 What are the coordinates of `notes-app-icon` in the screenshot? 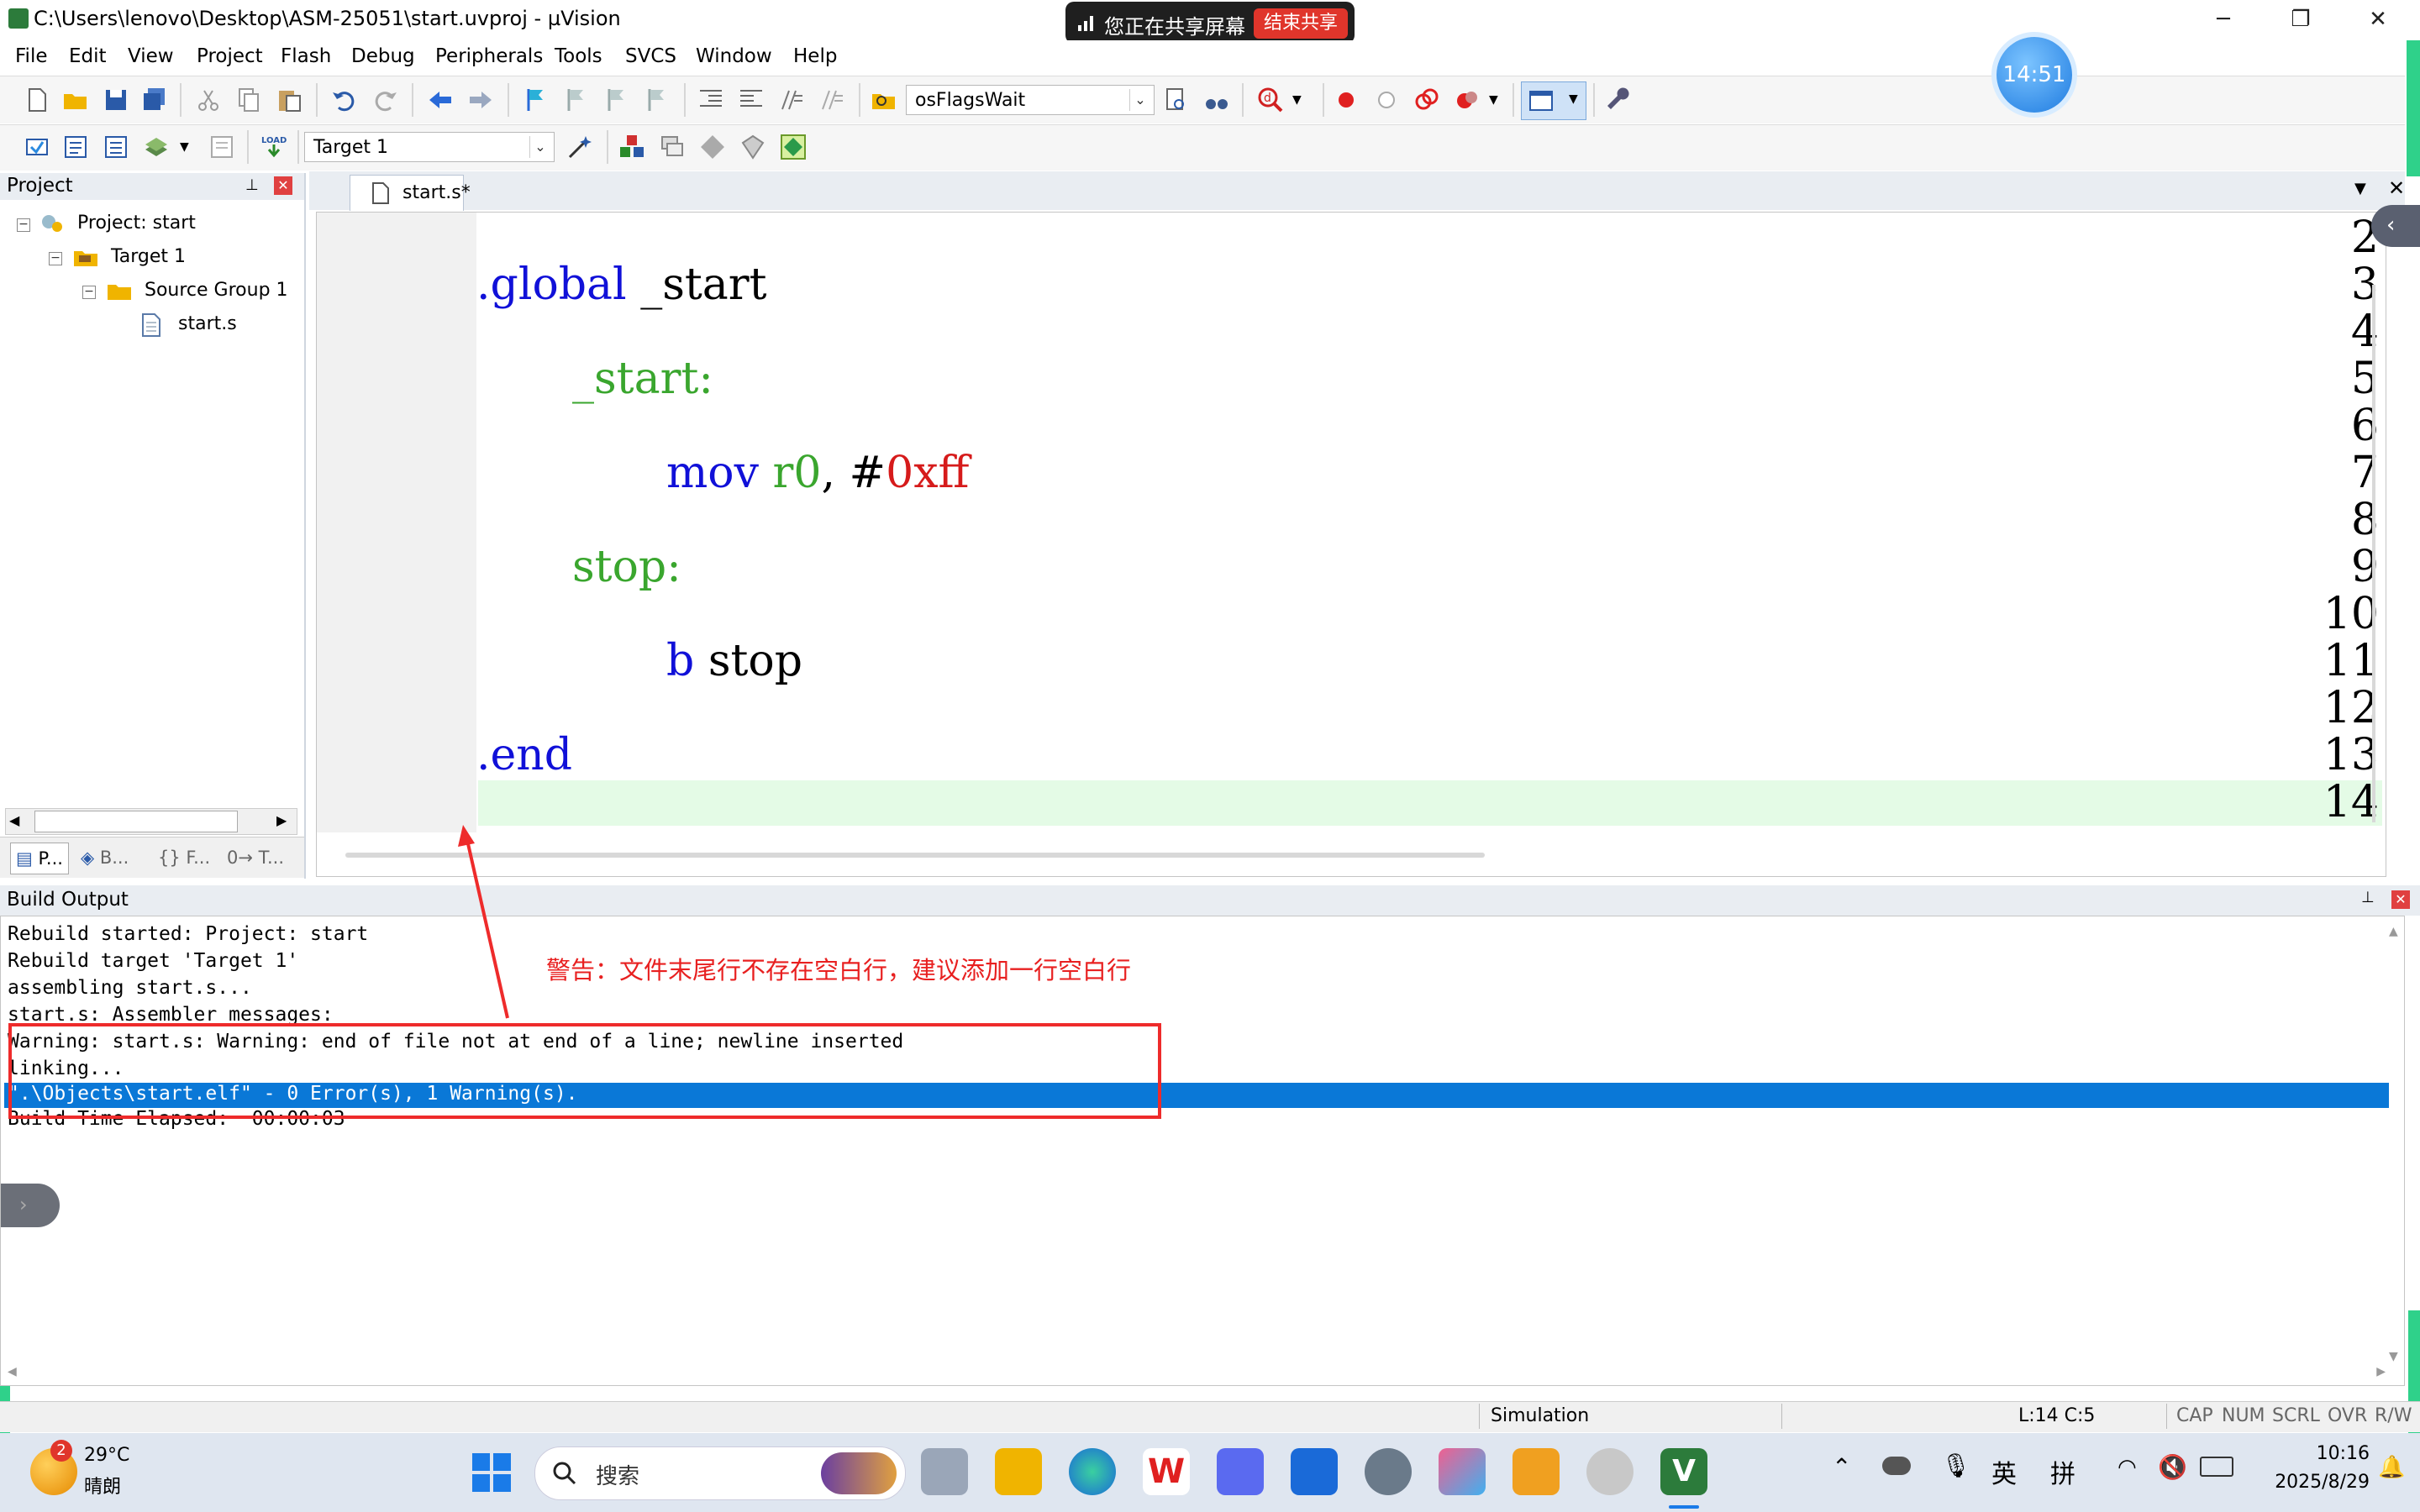 It's located at (1240, 1471).